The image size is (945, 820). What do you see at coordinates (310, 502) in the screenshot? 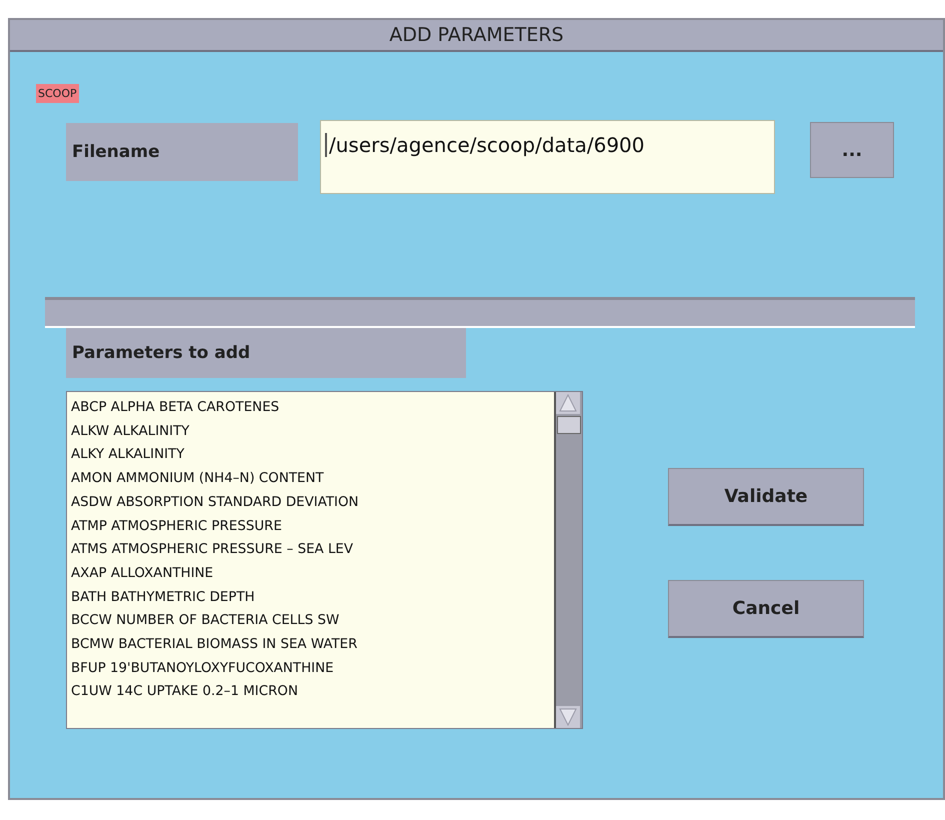
I see `parameter-item: ASDW ABSORPTION STANDARD DEVIATION` at bounding box center [310, 502].